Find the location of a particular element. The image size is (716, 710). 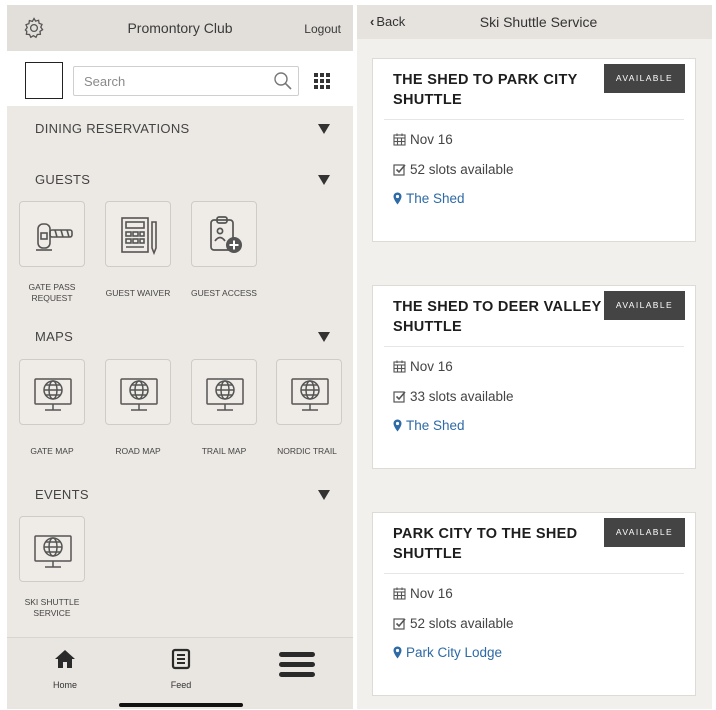

ski-shuttle-service-tile is located at coordinates (52, 549).